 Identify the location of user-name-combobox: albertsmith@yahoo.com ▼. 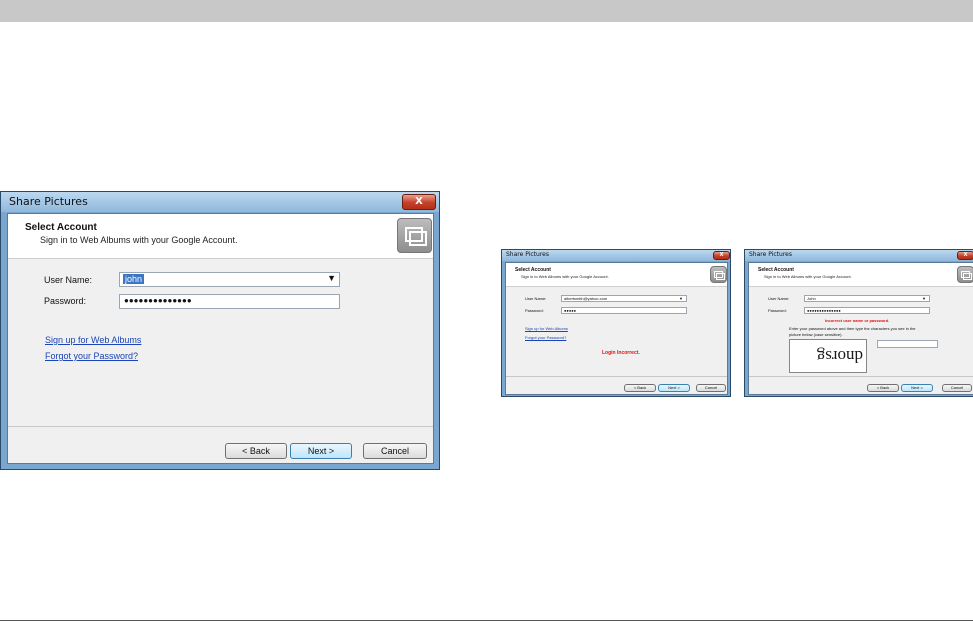
(624, 298).